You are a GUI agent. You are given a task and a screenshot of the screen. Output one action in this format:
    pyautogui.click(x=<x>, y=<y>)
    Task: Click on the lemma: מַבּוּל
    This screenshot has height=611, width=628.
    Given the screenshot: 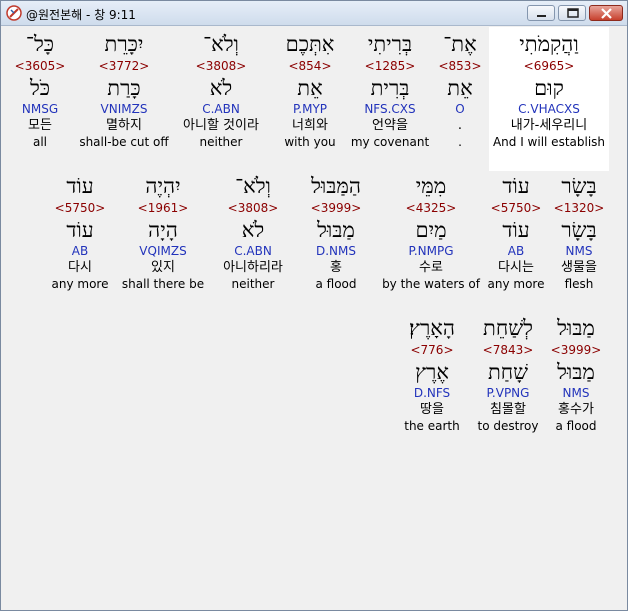 What is the action you would take?
    pyautogui.click(x=336, y=230)
    